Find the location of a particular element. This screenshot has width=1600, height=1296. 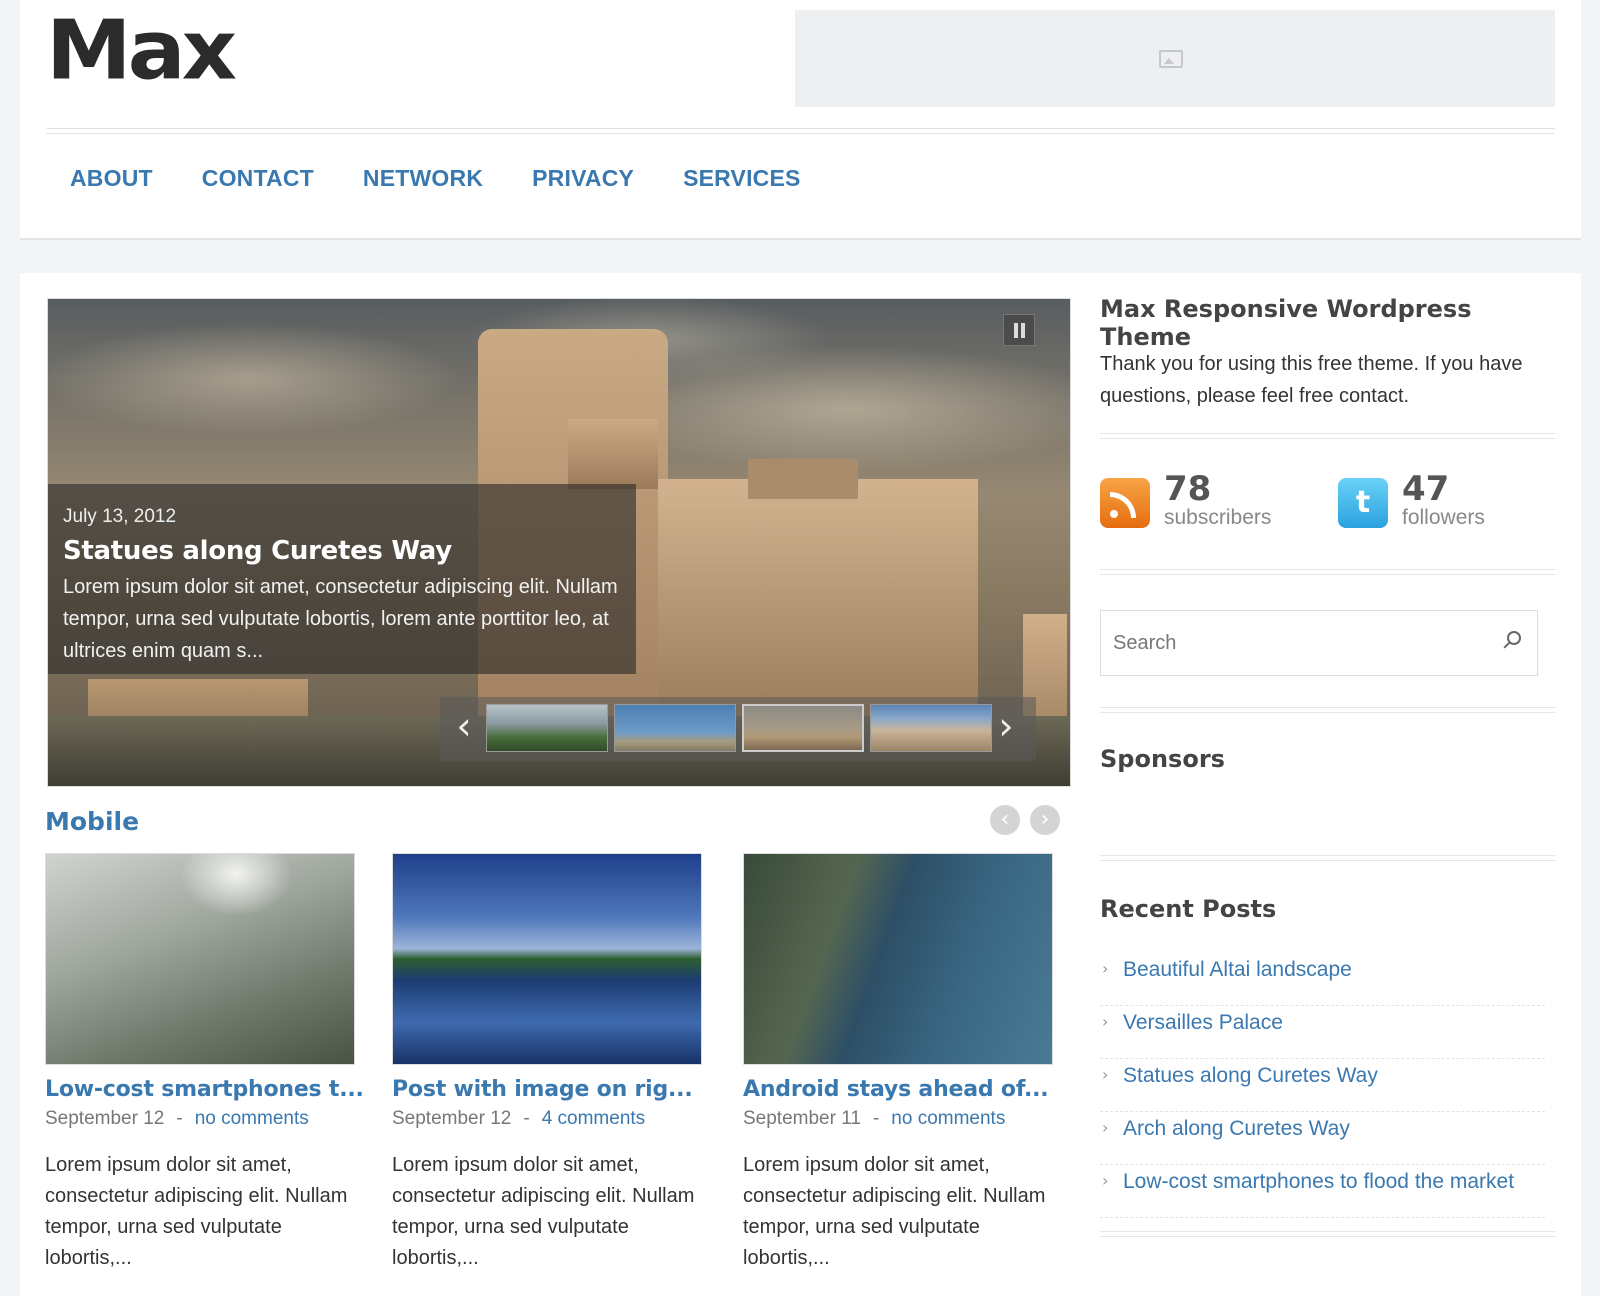

widget-title-about: Max Responsive Wordpress Theme is located at coordinates (1286, 323).